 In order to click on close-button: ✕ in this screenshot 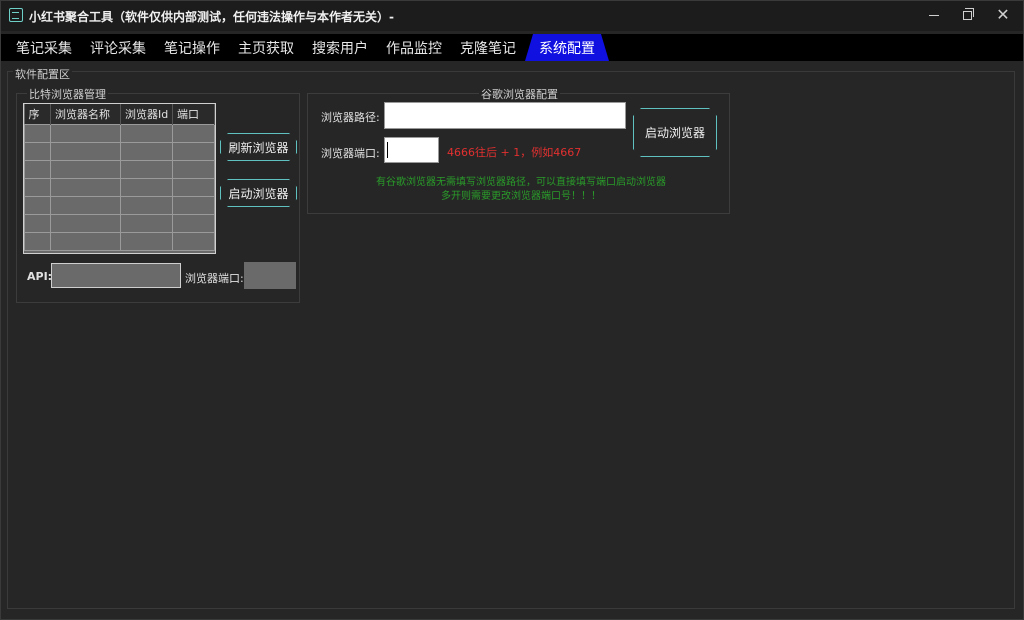, I will do `click(1002, 15)`.